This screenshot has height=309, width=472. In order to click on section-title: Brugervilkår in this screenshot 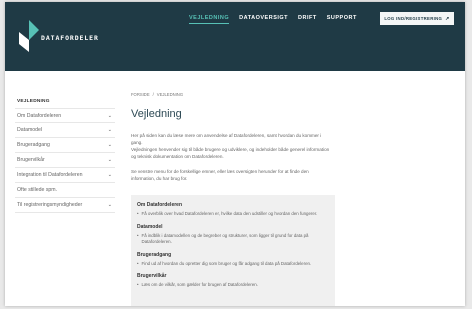, I will do `click(152, 276)`.